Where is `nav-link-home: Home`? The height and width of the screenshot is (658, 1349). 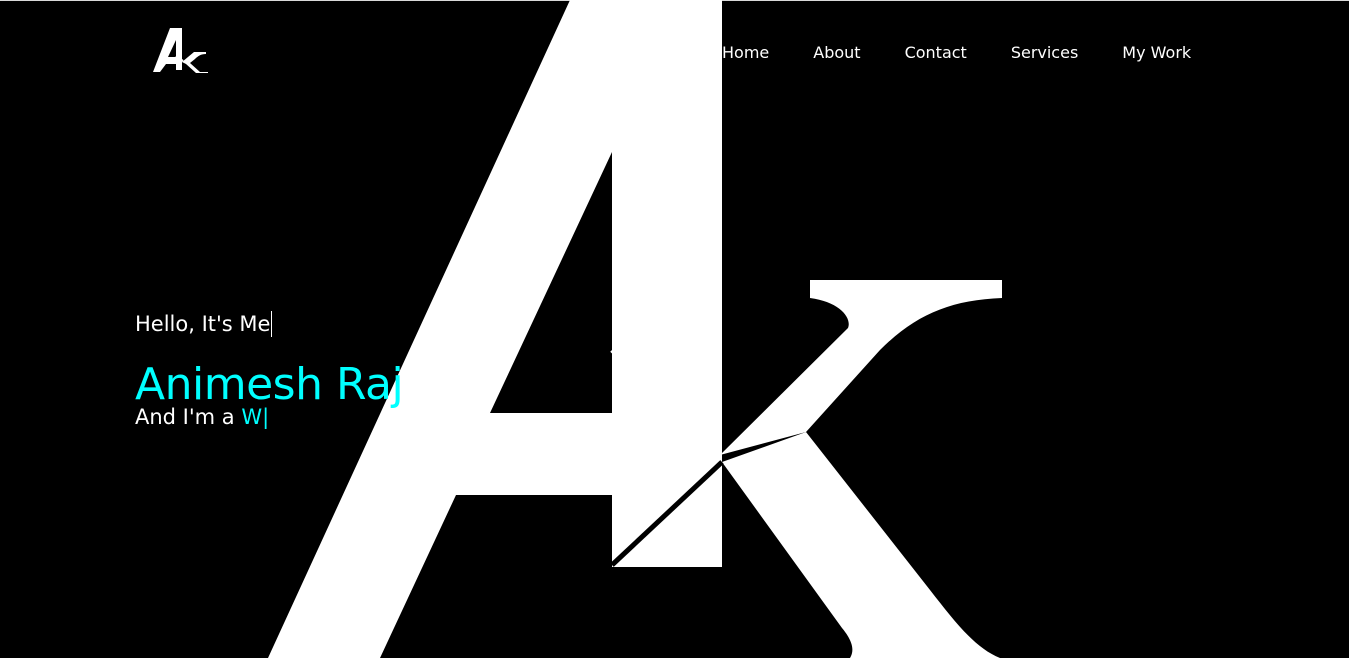
nav-link-home: Home is located at coordinates (745, 53).